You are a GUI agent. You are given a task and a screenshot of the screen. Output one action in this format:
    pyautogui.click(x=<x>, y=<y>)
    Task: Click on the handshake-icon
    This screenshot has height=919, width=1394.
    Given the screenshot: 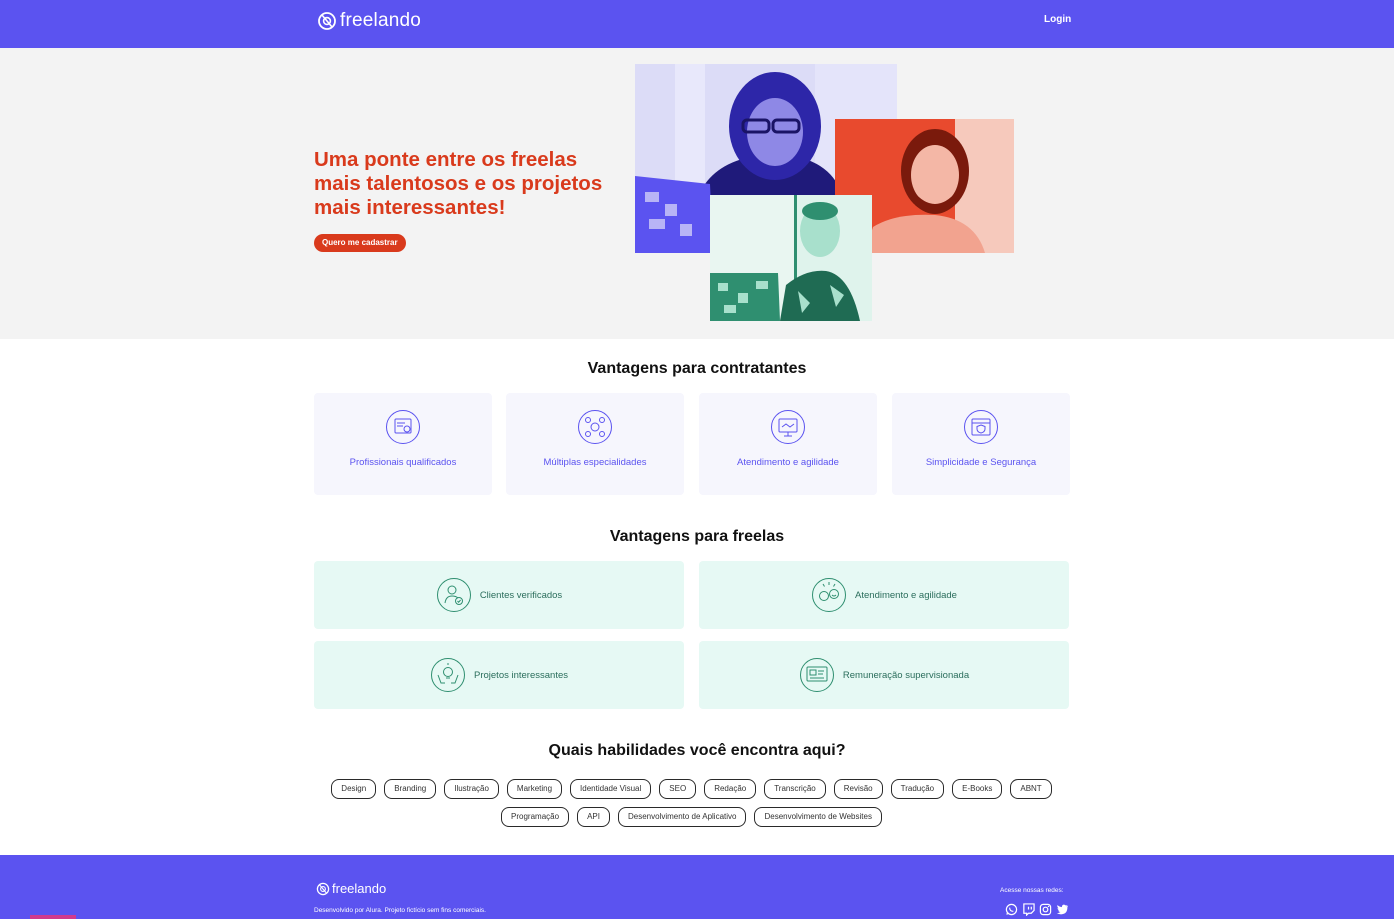 What is the action you would take?
    pyautogui.click(x=788, y=427)
    